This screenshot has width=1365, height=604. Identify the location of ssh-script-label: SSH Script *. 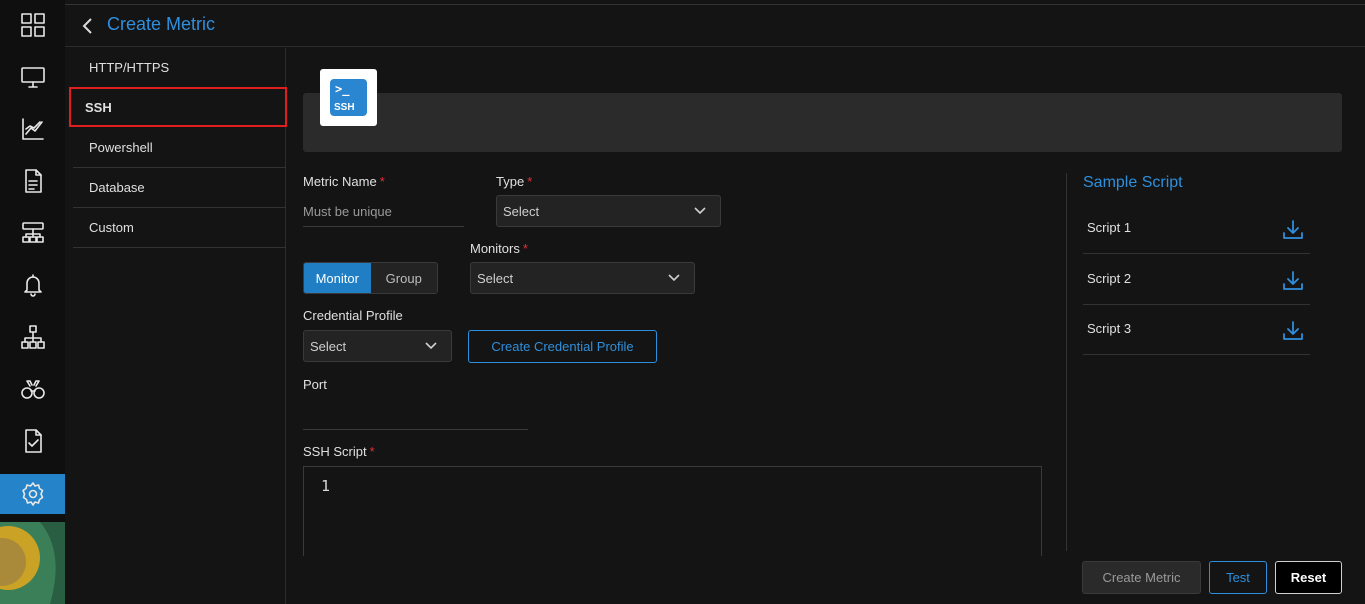
(339, 451).